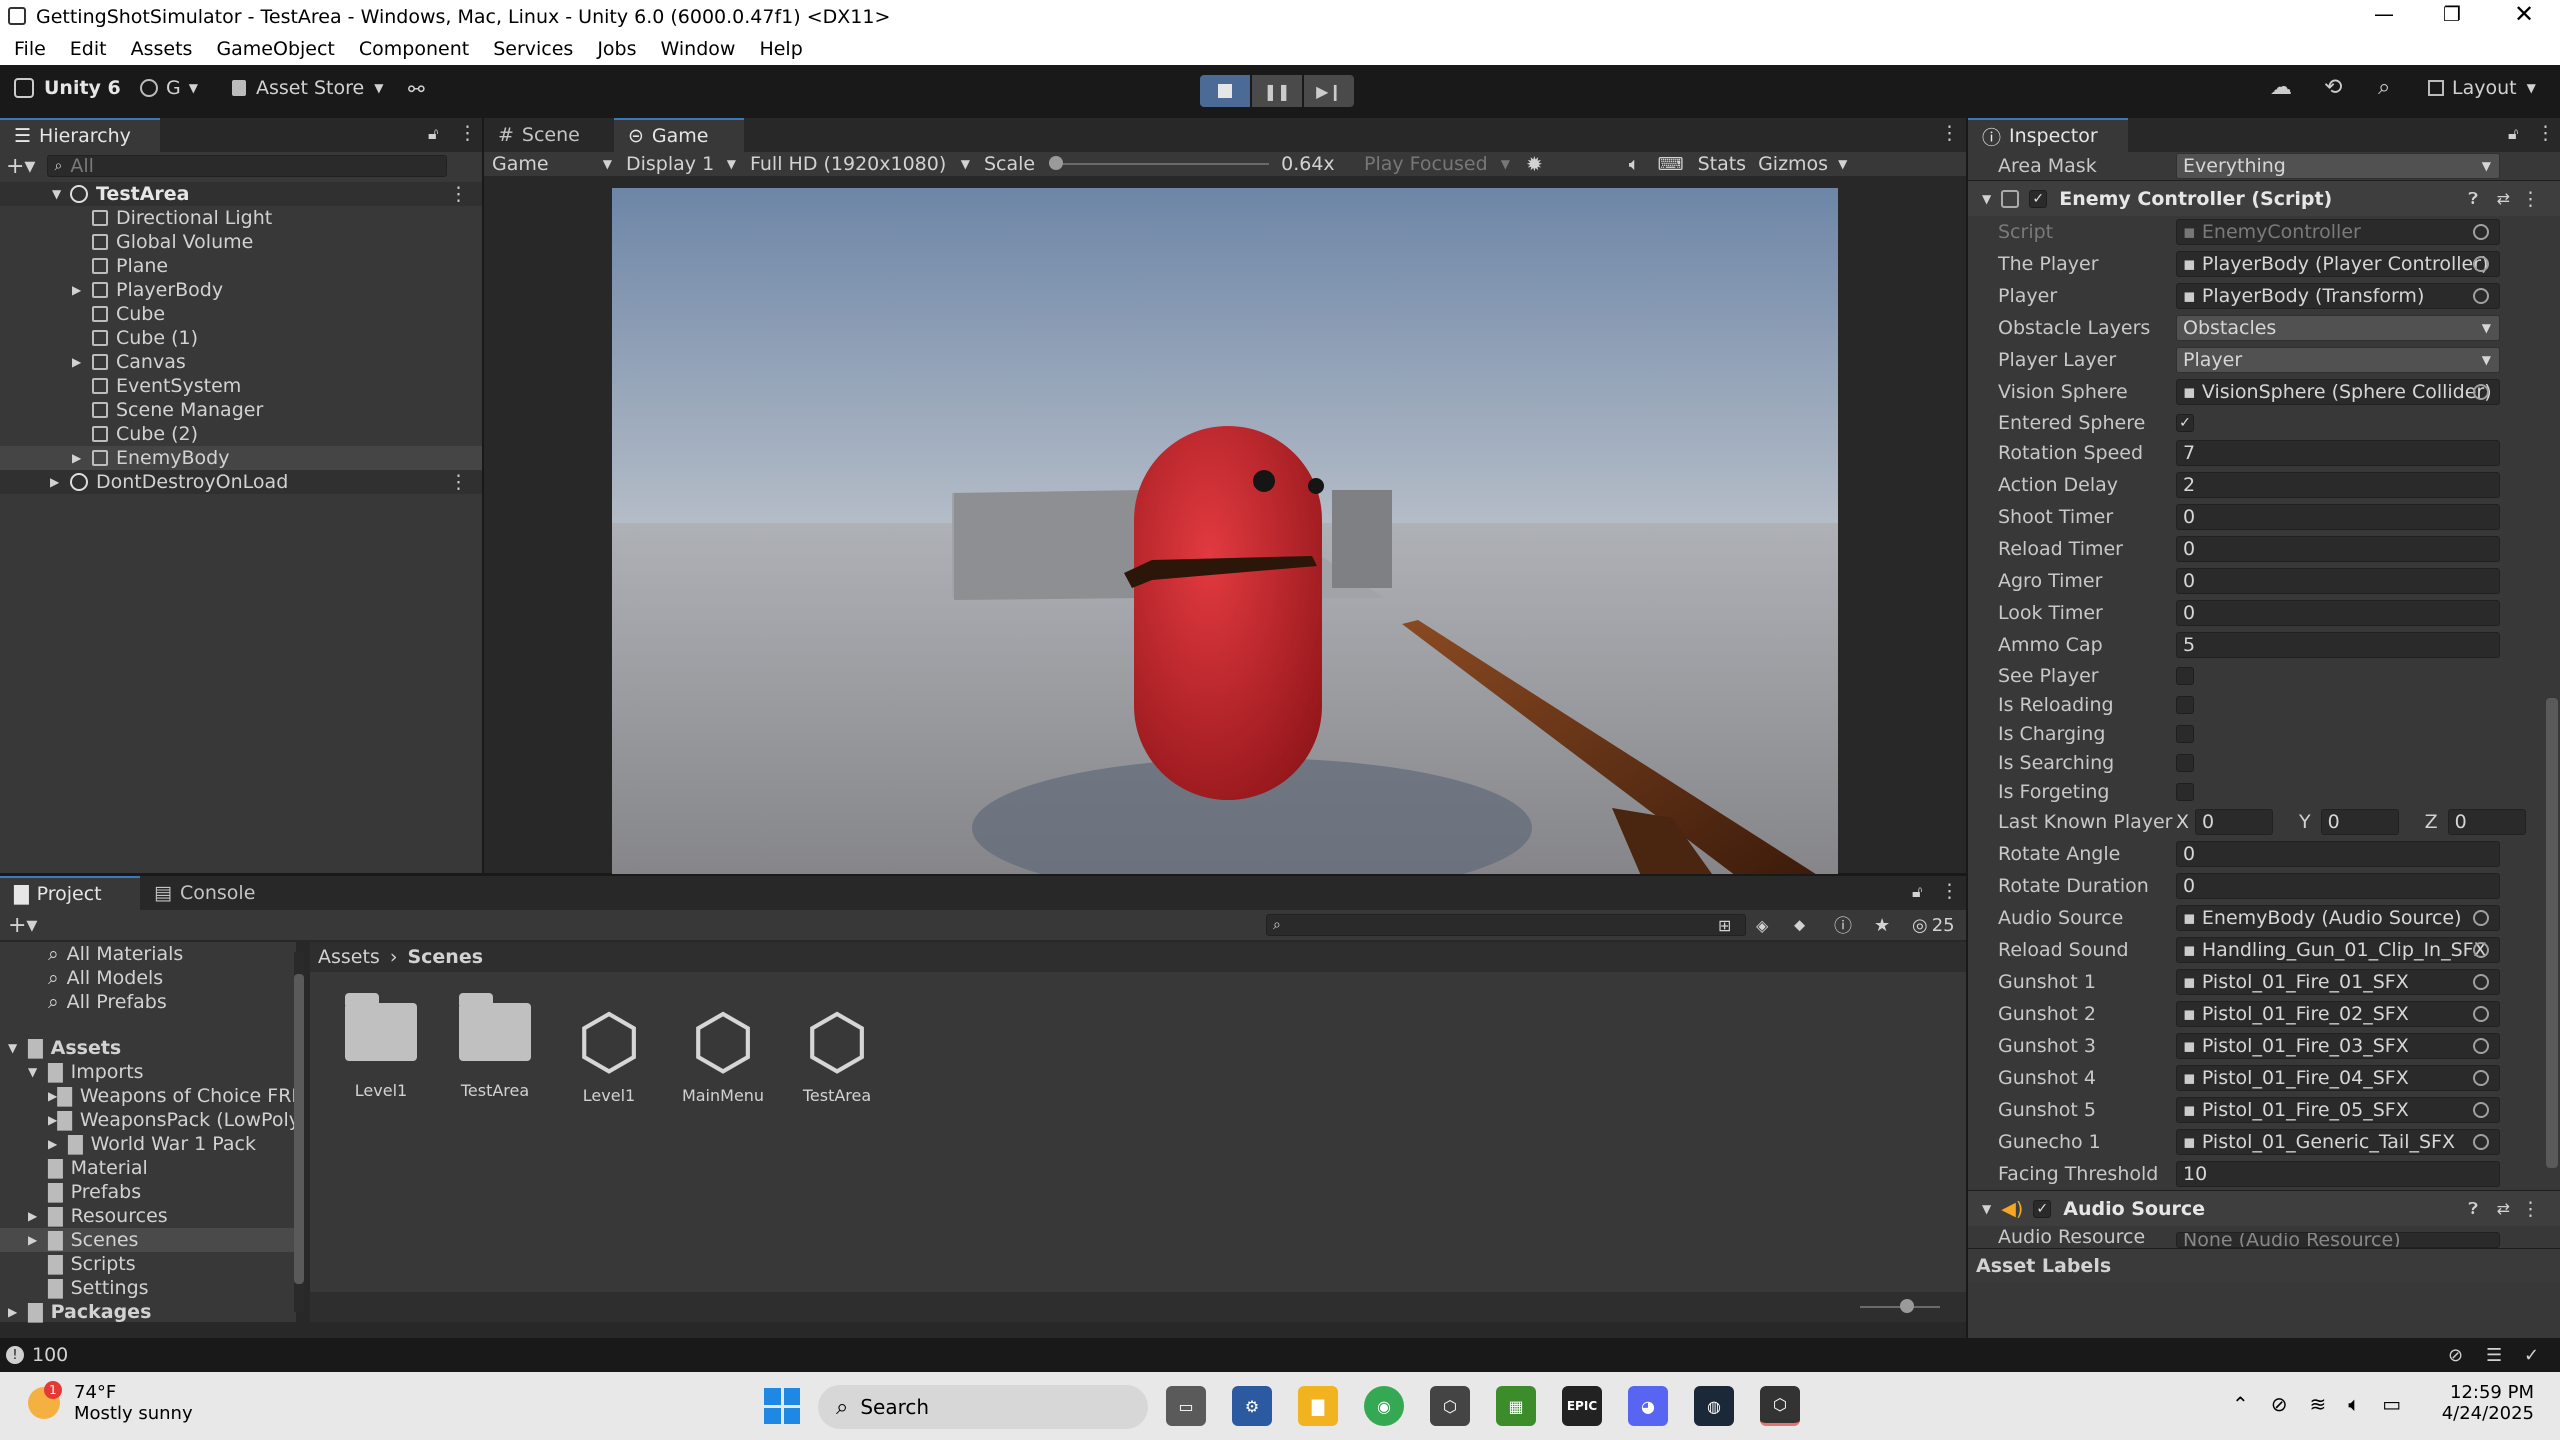 Image resolution: width=2560 pixels, height=1440 pixels. I want to click on hierarchy-item: EventSystem, so click(241, 386).